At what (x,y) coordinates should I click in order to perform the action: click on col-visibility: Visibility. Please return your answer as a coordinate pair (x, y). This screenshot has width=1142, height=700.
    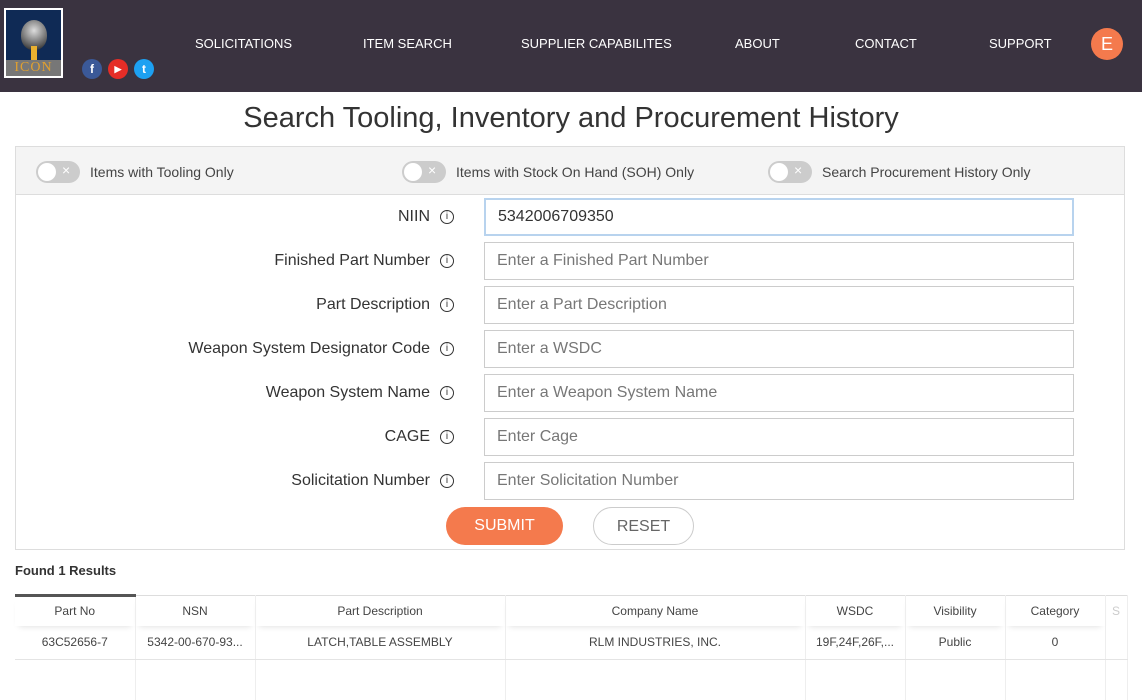
    Looking at the image, I should click on (955, 610).